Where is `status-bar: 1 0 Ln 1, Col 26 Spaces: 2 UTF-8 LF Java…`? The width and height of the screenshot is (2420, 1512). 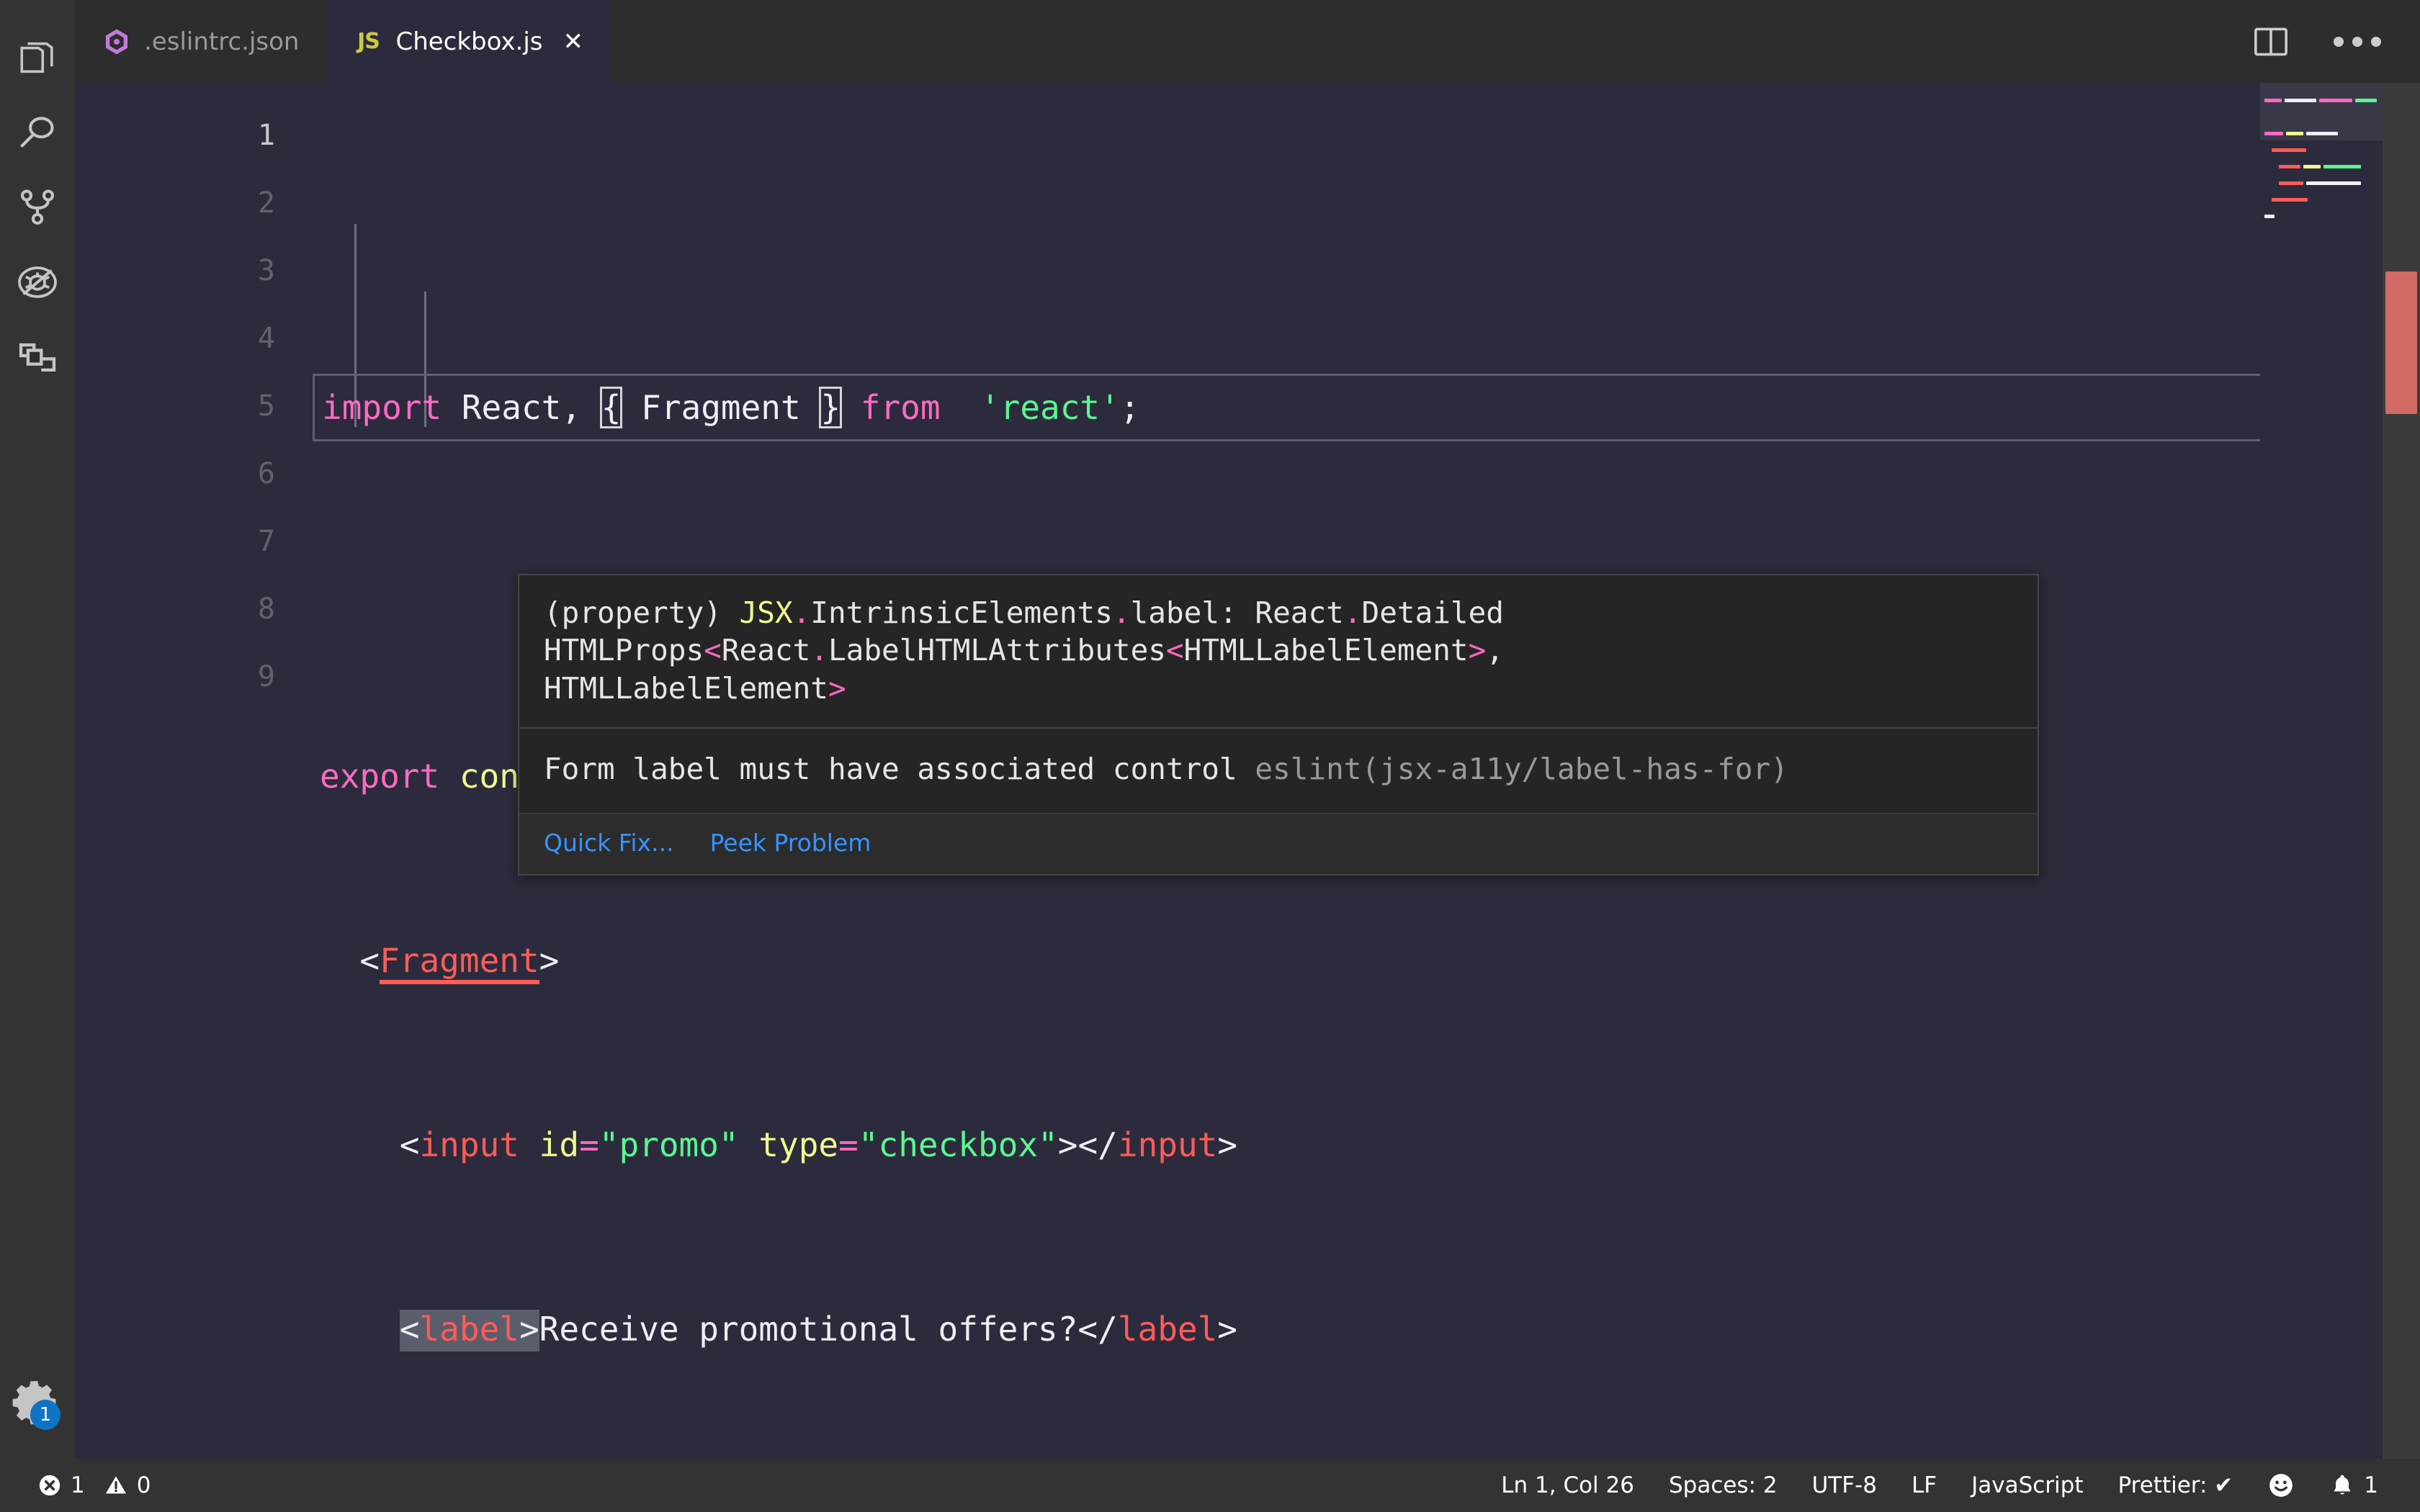 status-bar: 1 0 Ln 1, Col 26 Spaces: 2 UTF-8 LF Java… is located at coordinates (1210, 1485).